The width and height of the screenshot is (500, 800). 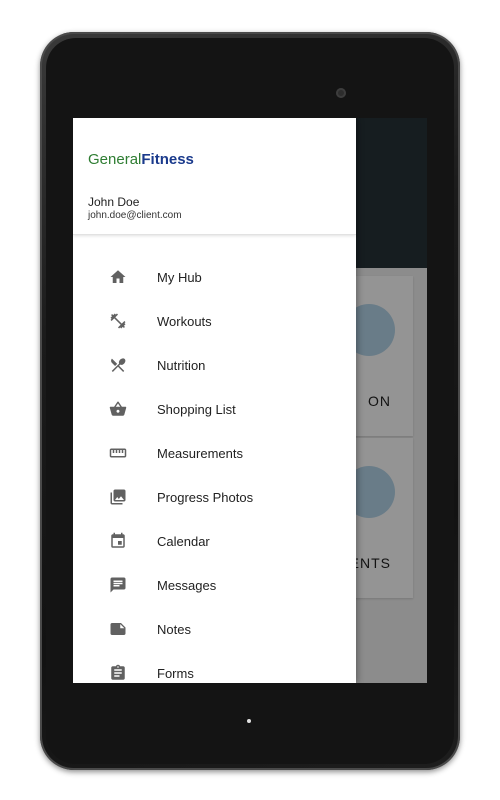 I want to click on menu-item-label: Shopping List, so click(x=196, y=409).